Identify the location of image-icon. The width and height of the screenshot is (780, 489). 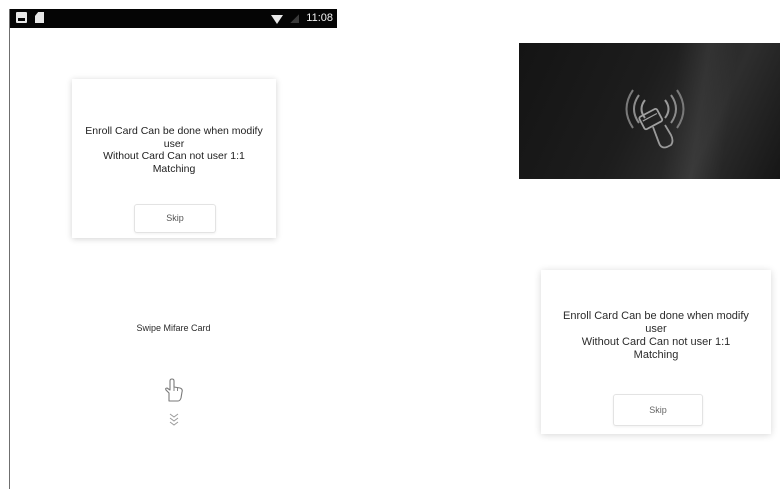
(21, 17).